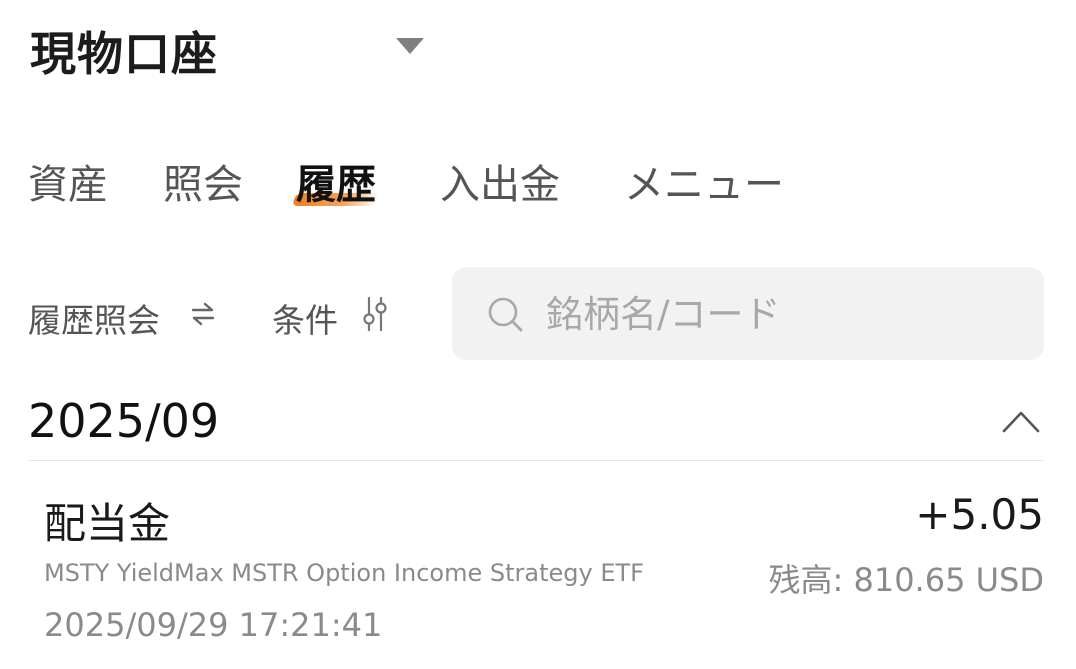 Image resolution: width=1076 pixels, height=669 pixels. Describe the element at coordinates (213, 625) in the screenshot. I see `transaction-datetime: 2025/09/29 17:21:41` at that location.